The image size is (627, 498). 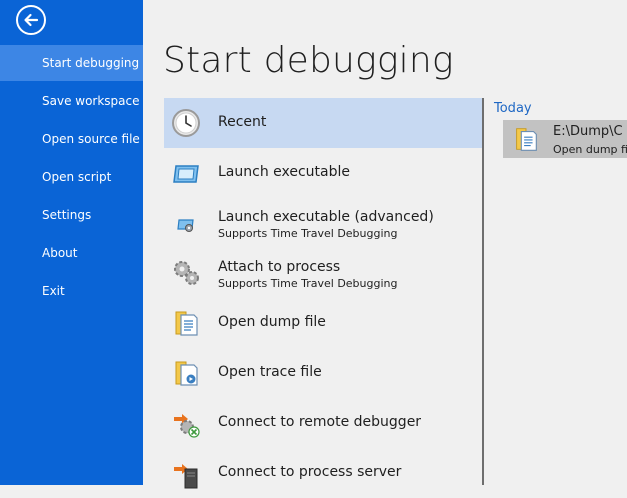 I want to click on action-connect-process-server: Connect to process server, so click(x=323, y=473).